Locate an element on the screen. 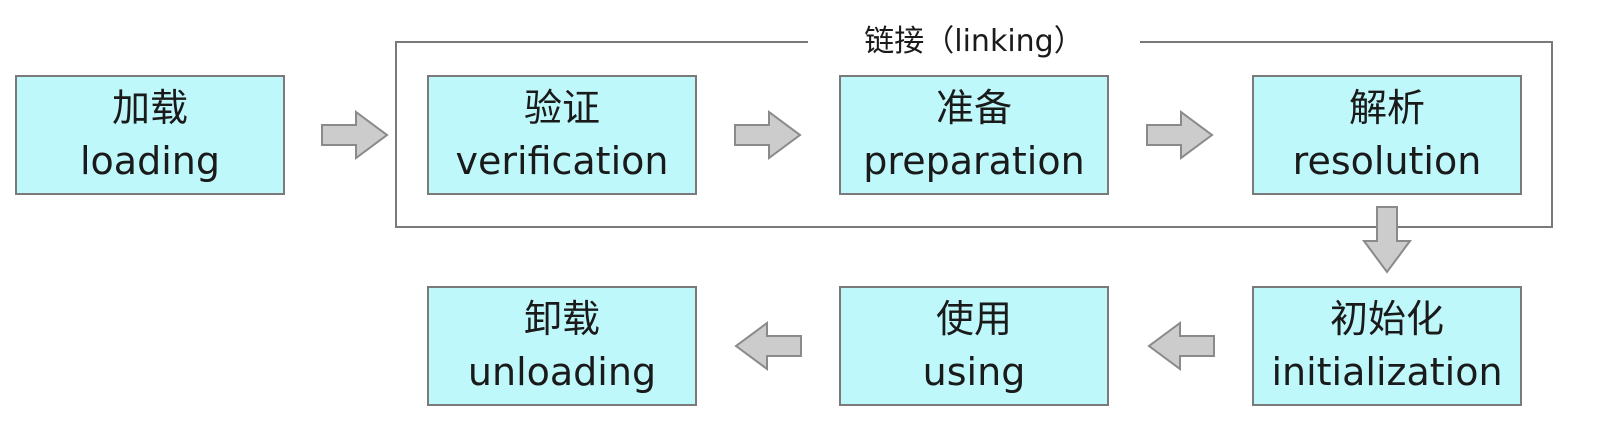 Image resolution: width=1605 pixels, height=424 pixels. stage-using-en: using is located at coordinates (974, 372).